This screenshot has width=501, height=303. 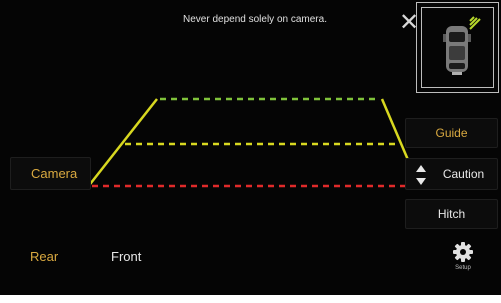 I want to click on setup-label: Setup, so click(x=463, y=268).